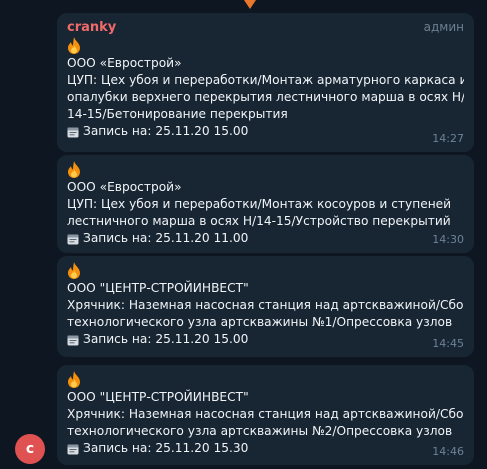  I want to click on message-time: 14:46, so click(448, 451).